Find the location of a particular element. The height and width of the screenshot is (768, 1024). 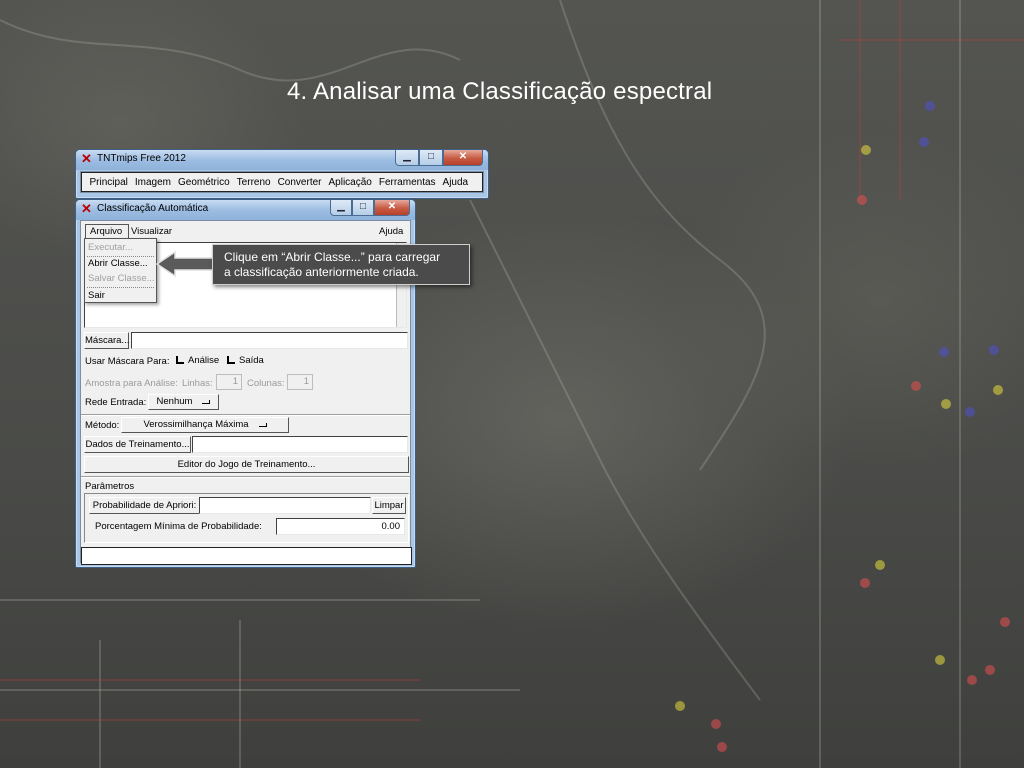

saida-checkbox is located at coordinates (231, 360).